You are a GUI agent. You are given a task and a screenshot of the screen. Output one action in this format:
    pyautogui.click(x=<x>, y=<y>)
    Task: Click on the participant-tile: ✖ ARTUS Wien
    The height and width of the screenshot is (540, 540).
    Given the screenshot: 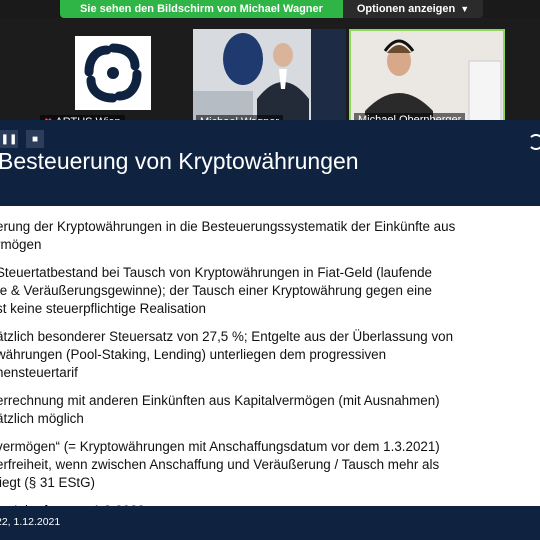 What is the action you would take?
    pyautogui.click(x=114, y=81)
    